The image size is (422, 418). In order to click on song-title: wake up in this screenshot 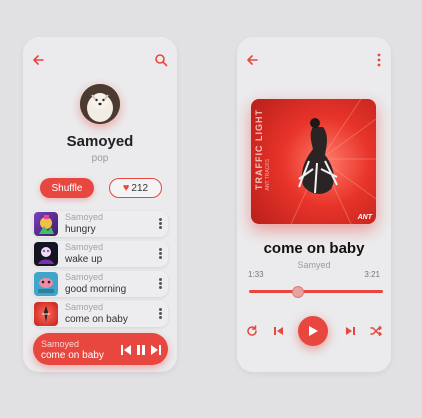, I will do `click(84, 259)`.